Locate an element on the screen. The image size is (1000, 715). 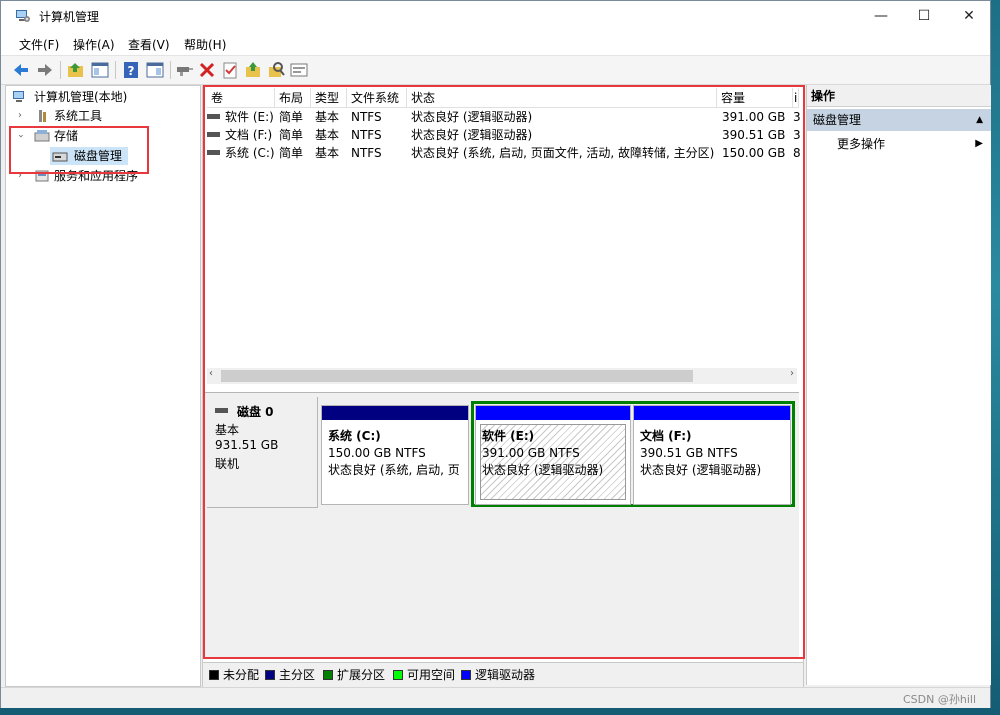
cell-name: 文档 (F:) is located at coordinates (249, 135).